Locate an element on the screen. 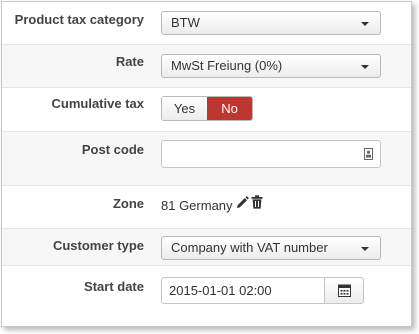  customer-type-value: Company with VAT number is located at coordinates (249, 247).